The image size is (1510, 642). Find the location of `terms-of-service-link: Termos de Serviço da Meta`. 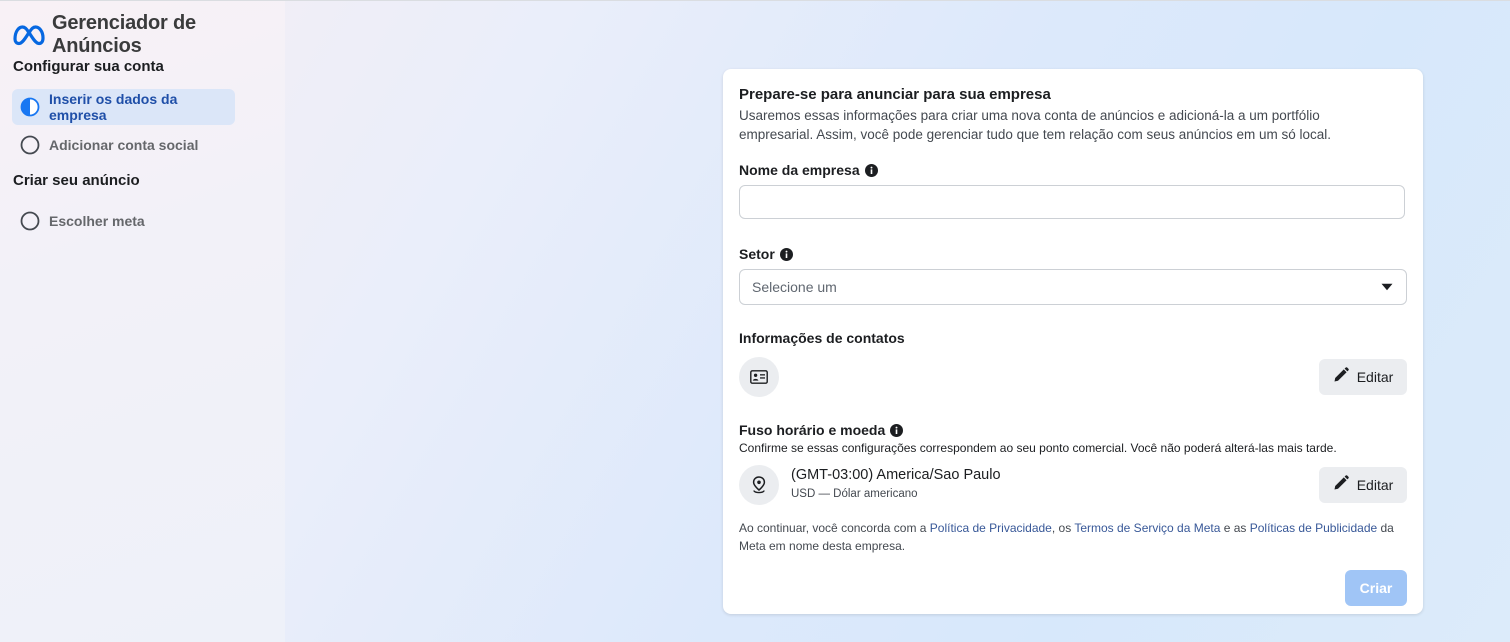

terms-of-service-link: Termos de Serviço da Meta is located at coordinates (1147, 528).